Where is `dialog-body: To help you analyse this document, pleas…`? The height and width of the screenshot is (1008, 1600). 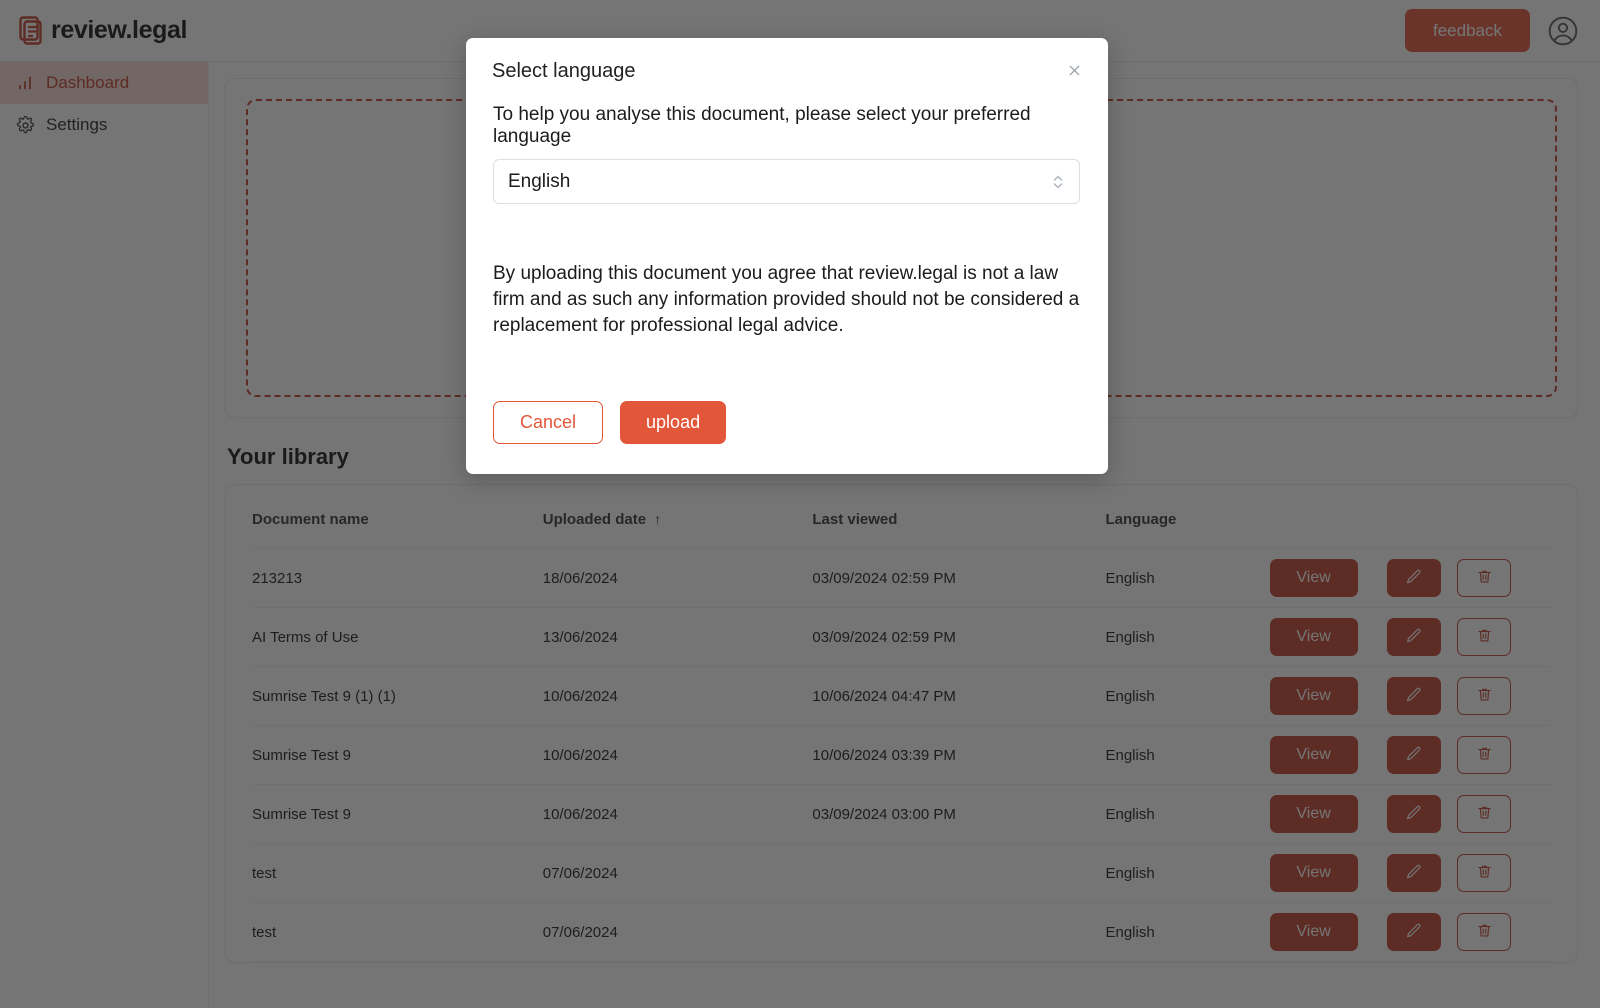 dialog-body: To help you analyse this document, pleas… is located at coordinates (787, 211).